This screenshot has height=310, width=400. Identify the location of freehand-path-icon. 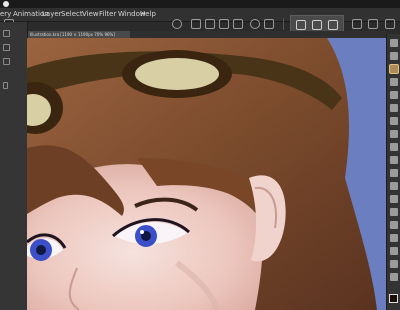
(394, 134).